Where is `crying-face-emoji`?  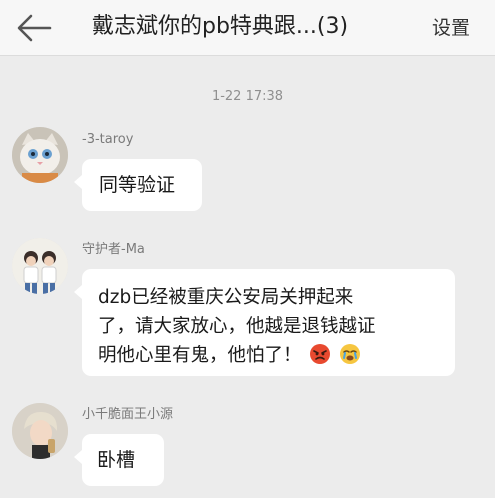 crying-face-emoji is located at coordinates (350, 354).